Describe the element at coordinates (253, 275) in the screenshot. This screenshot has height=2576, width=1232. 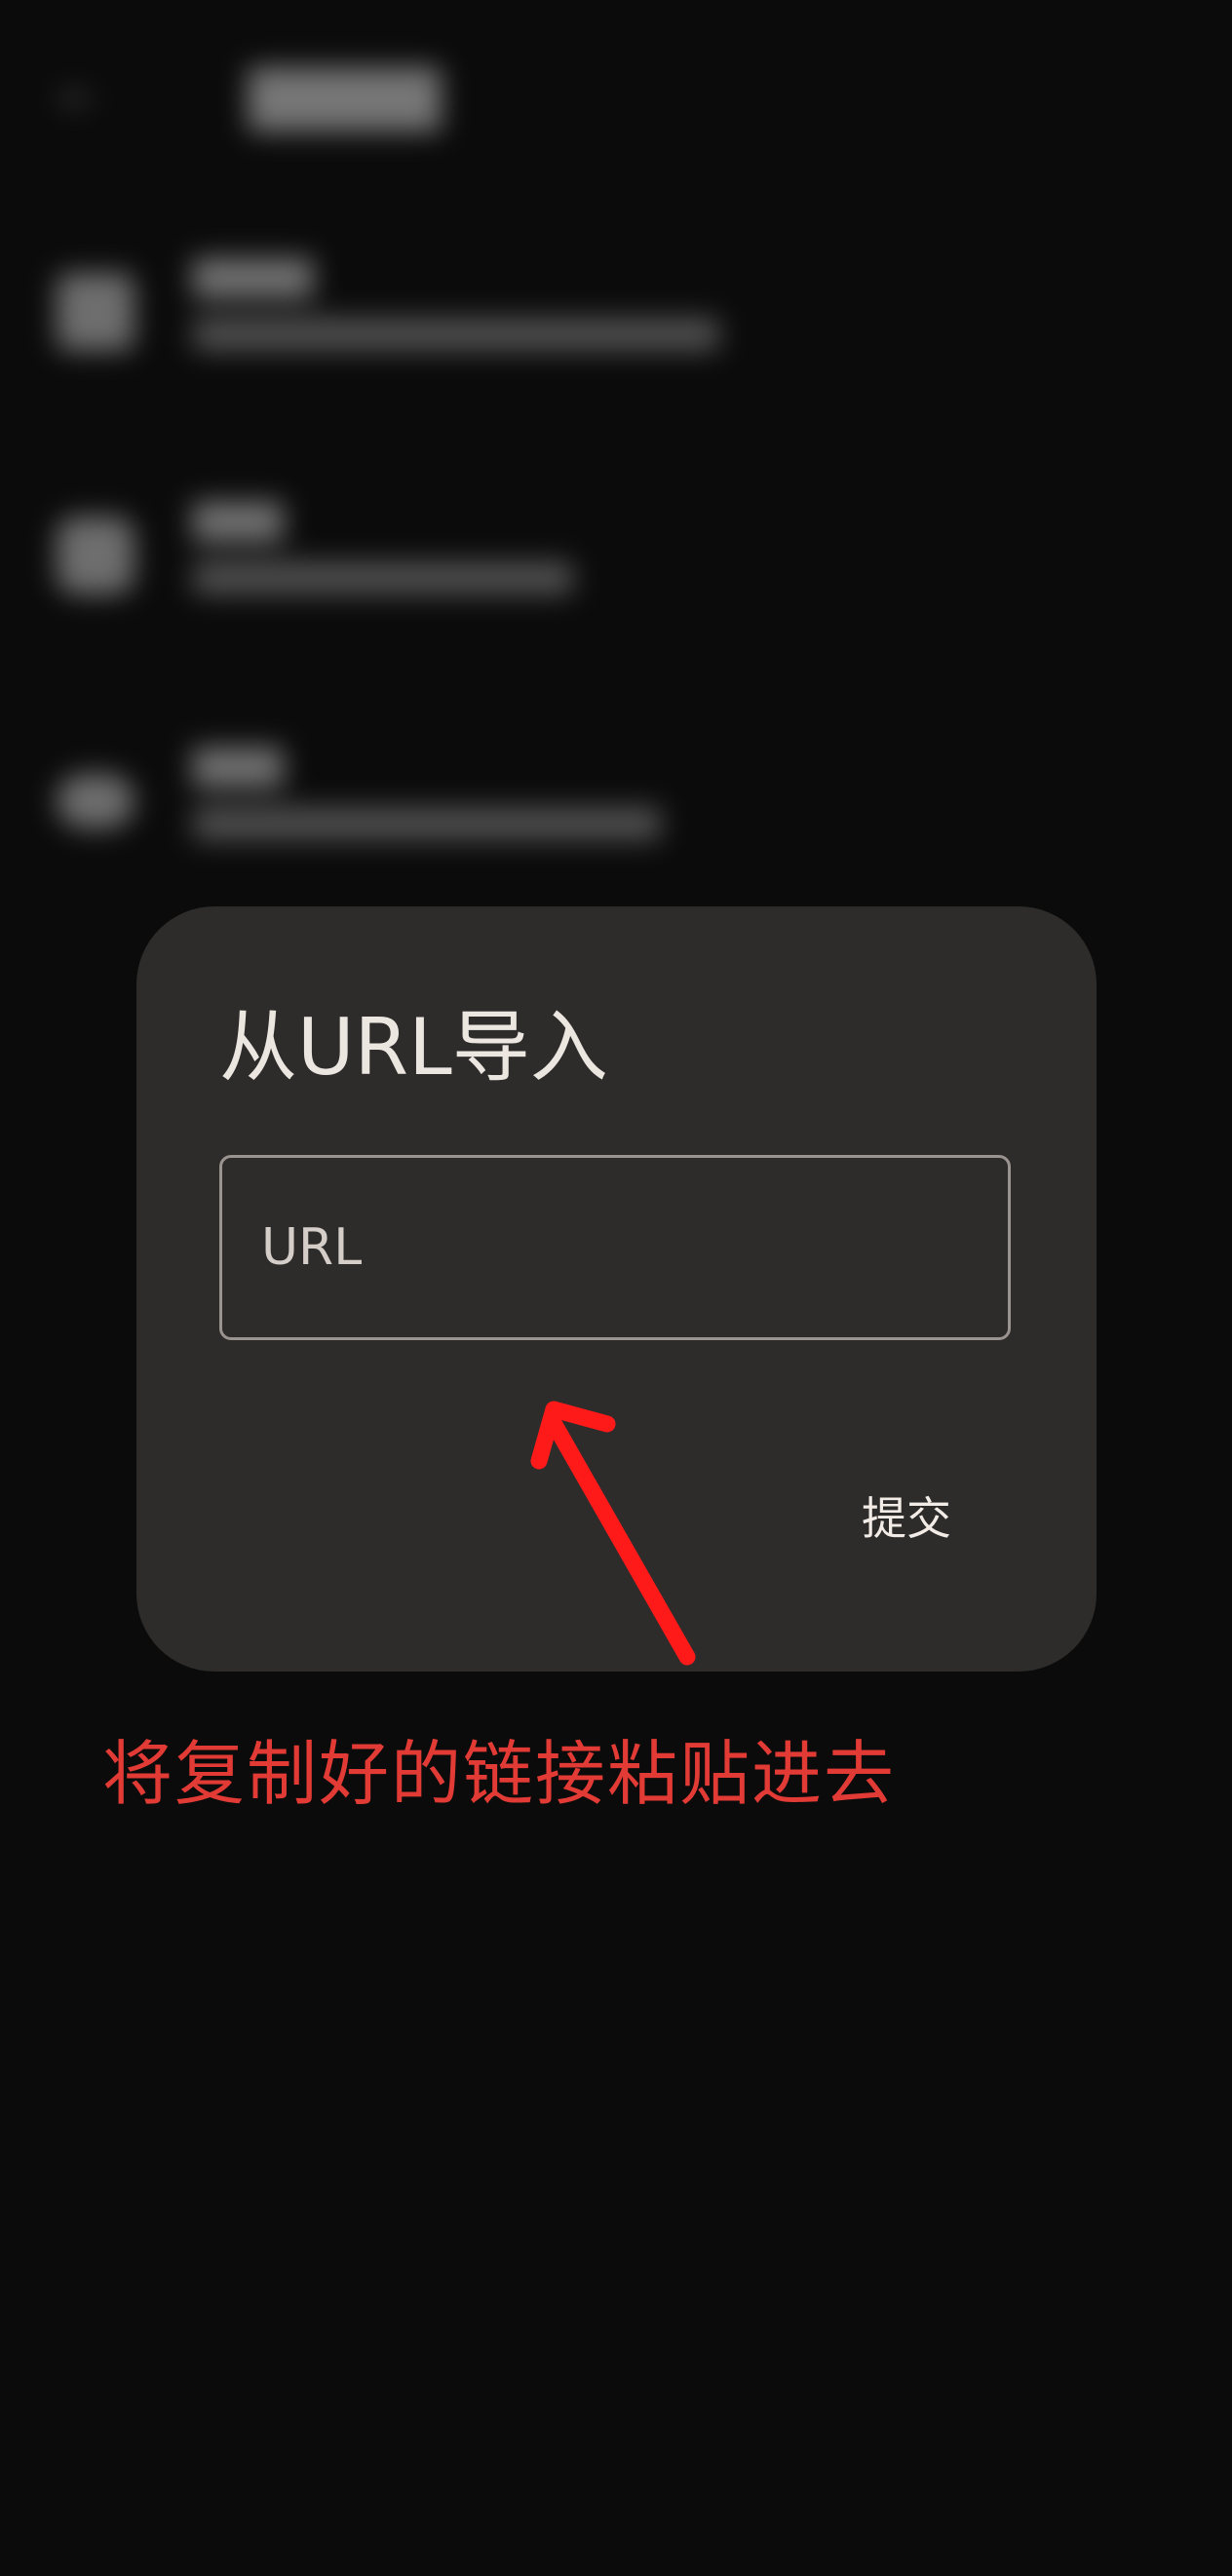
I see `list-item-title: ▇▇▇▇` at that location.